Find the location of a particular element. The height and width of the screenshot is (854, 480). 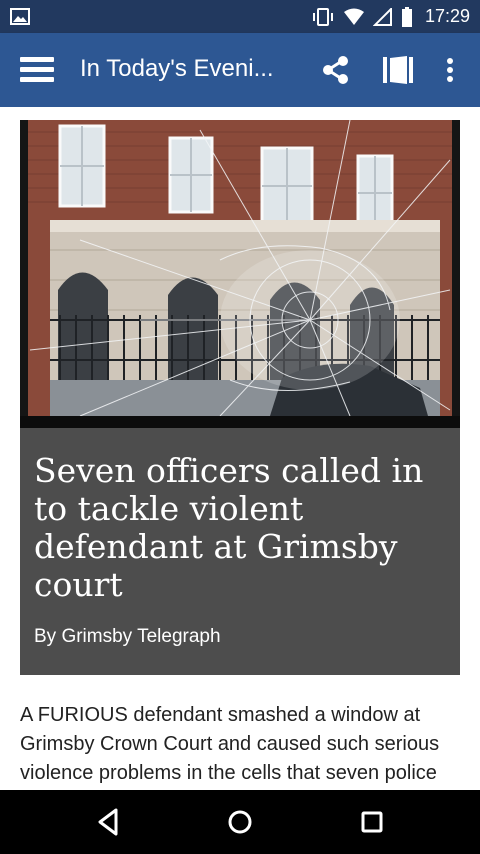

article-byline: By Grimsby Telegraph is located at coordinates (127, 636).